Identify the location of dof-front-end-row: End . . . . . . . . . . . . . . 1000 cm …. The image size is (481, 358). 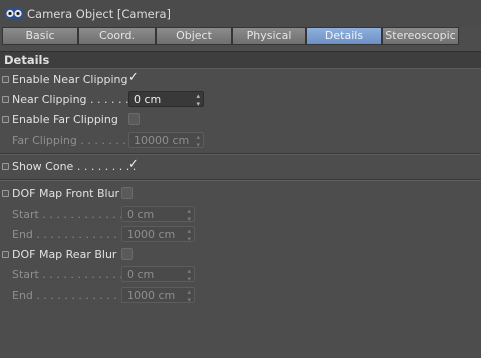
(240, 234).